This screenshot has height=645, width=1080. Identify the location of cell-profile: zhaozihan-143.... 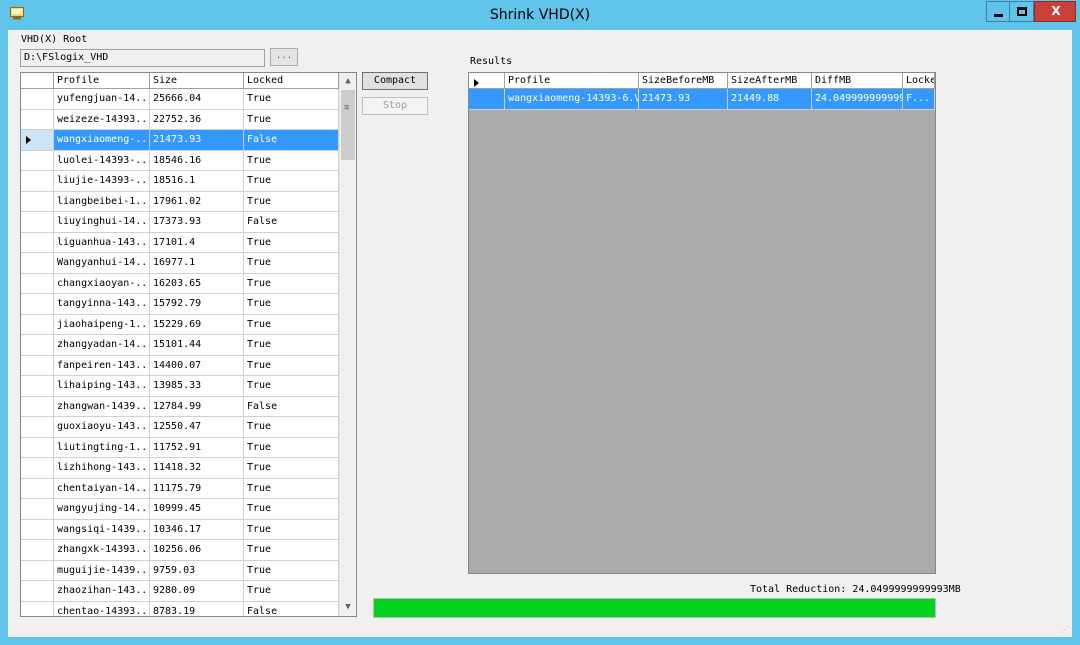
(102, 591).